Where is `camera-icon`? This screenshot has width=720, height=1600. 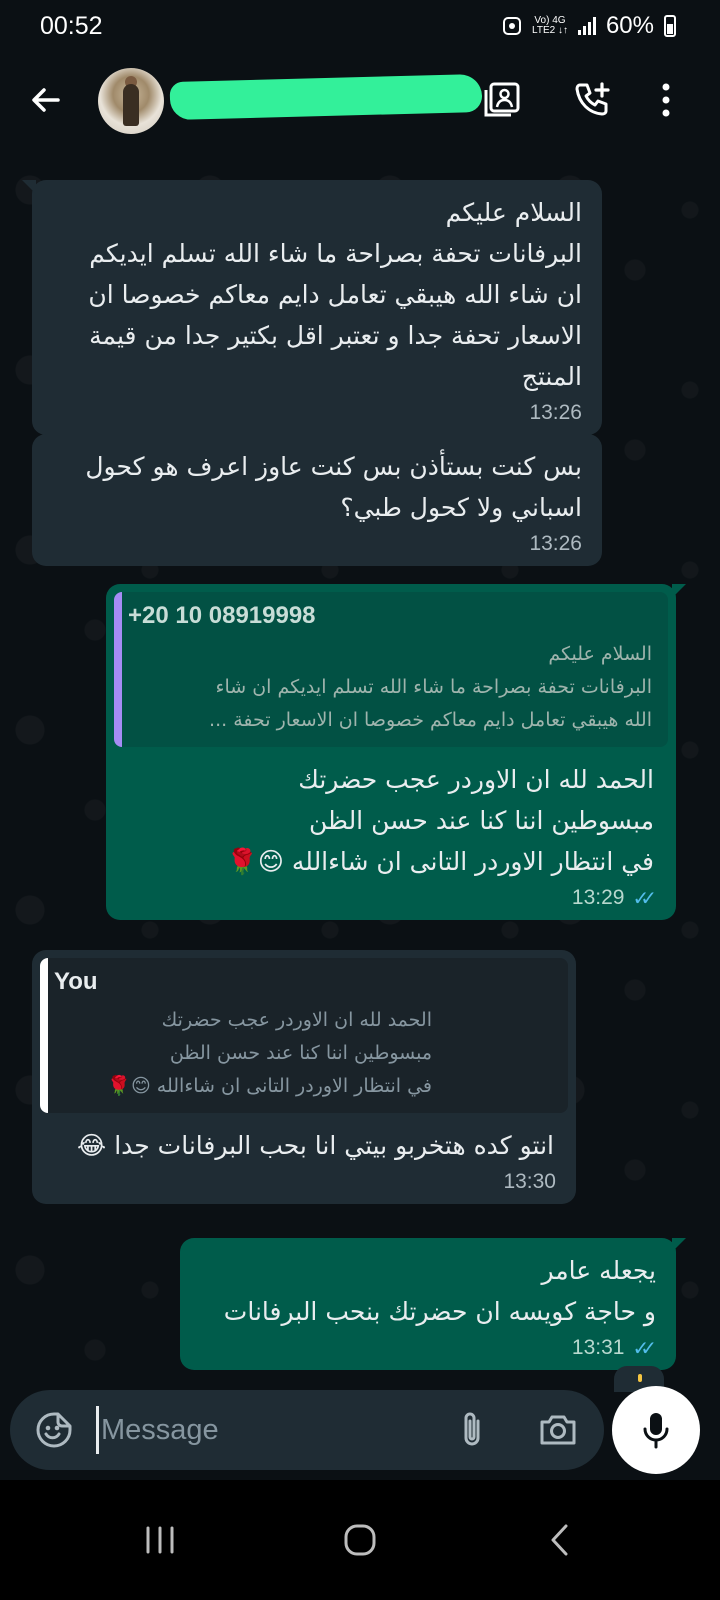
camera-icon is located at coordinates (558, 1430).